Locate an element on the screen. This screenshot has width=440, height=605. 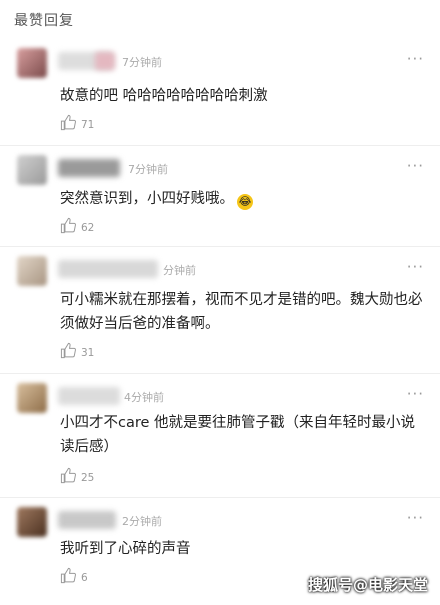
like-button: 71 is located at coordinates (77, 122).